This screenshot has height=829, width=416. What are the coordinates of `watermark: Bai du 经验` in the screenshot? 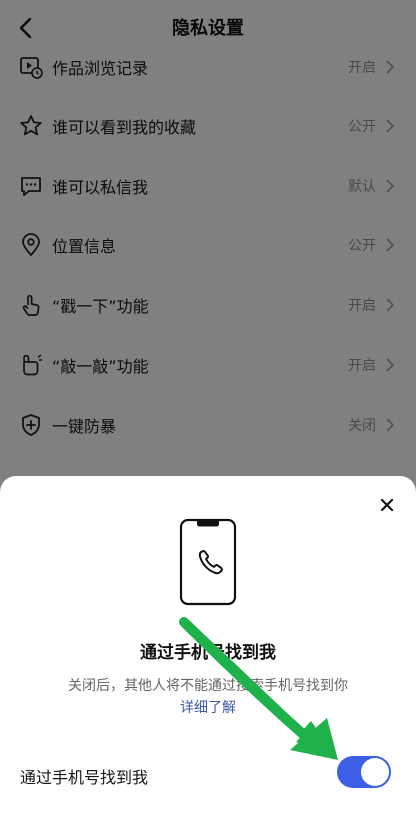 It's located at (345, 799).